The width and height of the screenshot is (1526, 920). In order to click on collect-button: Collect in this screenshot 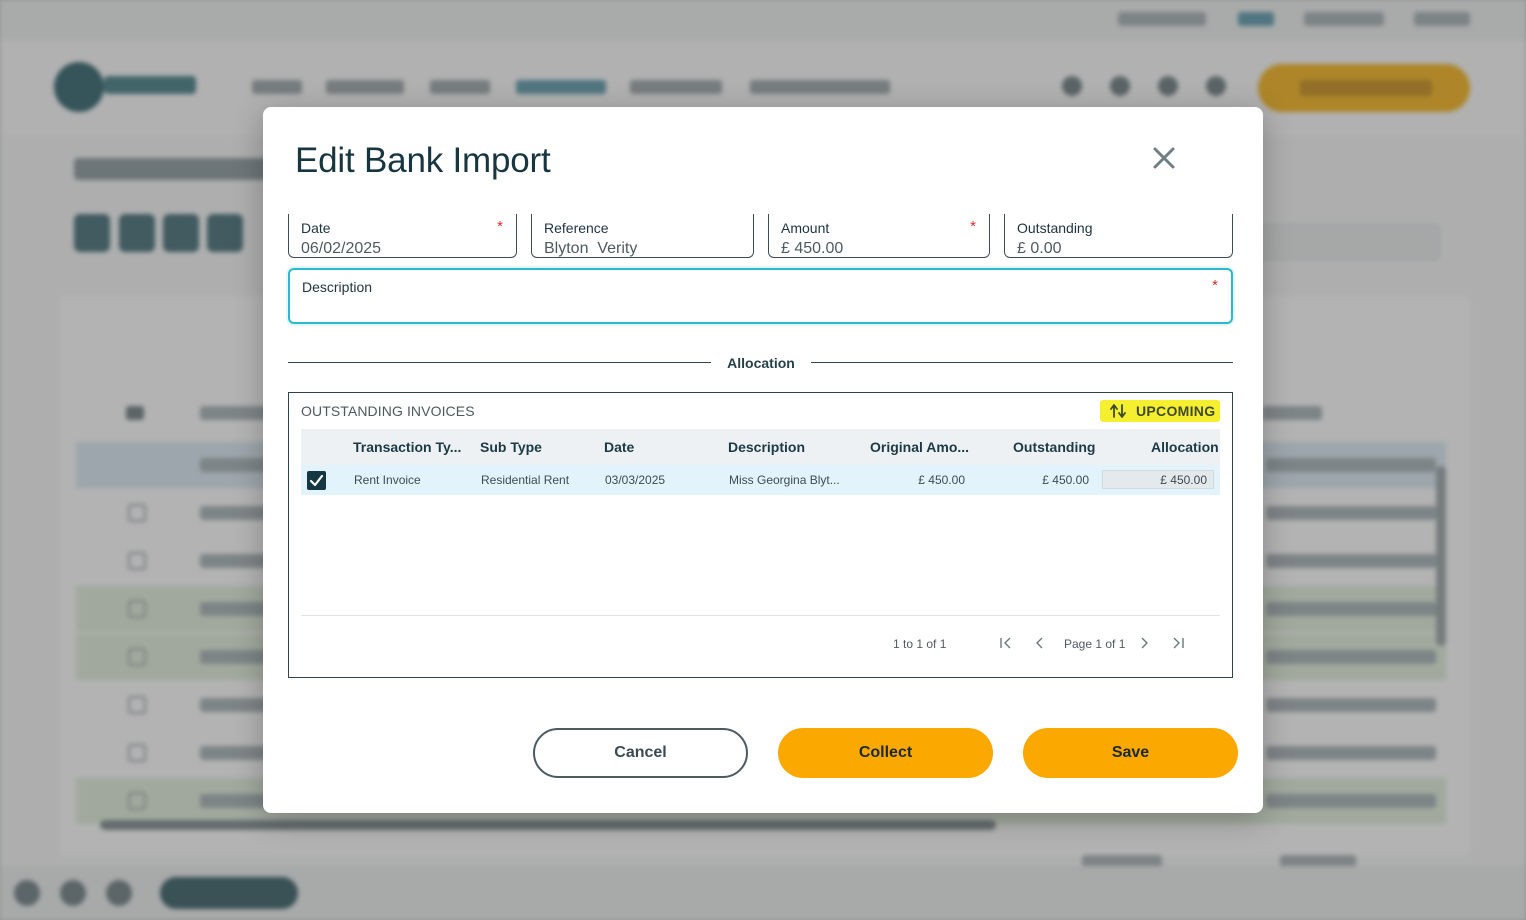, I will do `click(885, 753)`.